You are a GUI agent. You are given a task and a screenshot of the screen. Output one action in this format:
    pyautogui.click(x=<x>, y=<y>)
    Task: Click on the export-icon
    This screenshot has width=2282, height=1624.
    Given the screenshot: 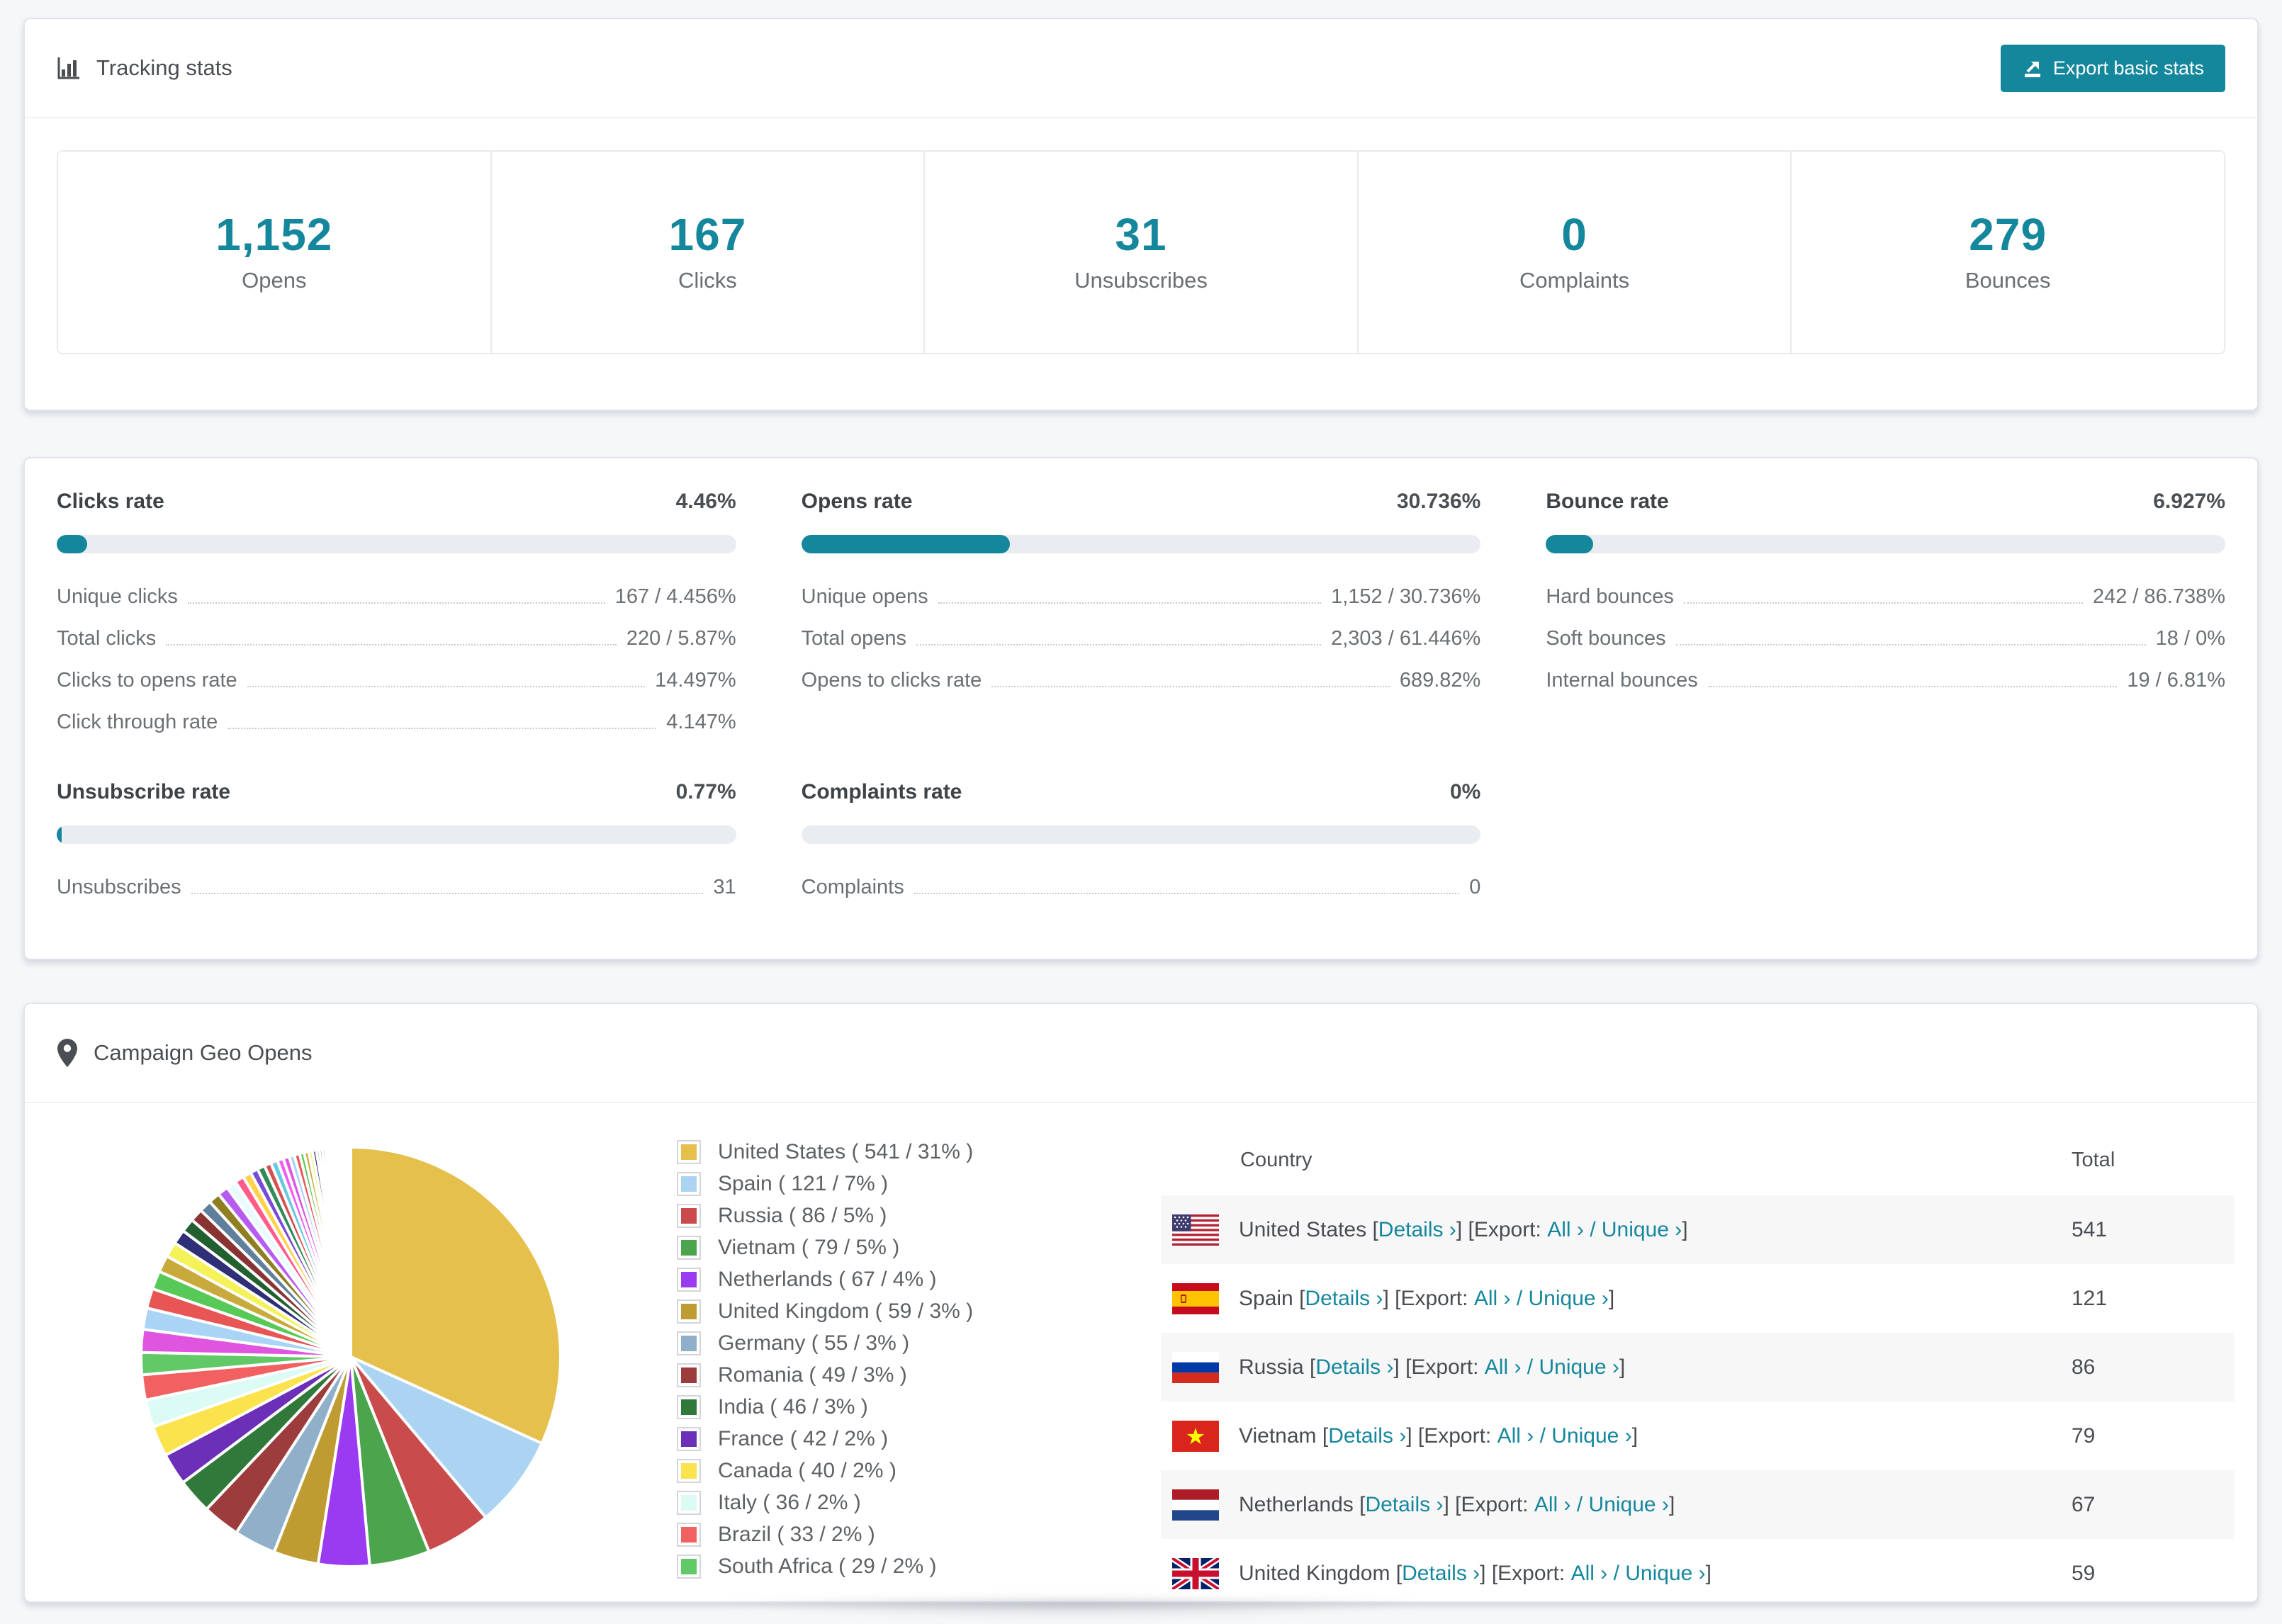 What is the action you would take?
    pyautogui.click(x=2032, y=69)
    